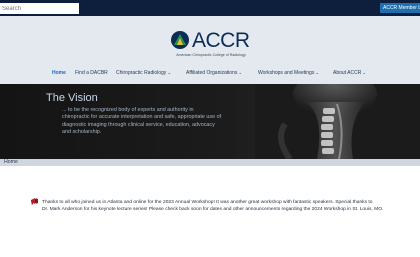  I want to click on nav-about-accr: About ACCR⌄, so click(349, 73).